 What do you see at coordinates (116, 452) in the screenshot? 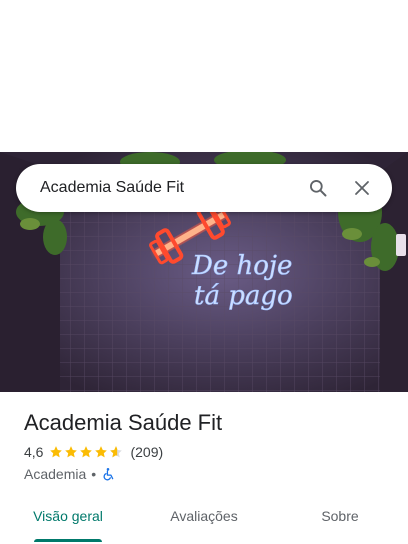
I see `half-star-icon` at bounding box center [116, 452].